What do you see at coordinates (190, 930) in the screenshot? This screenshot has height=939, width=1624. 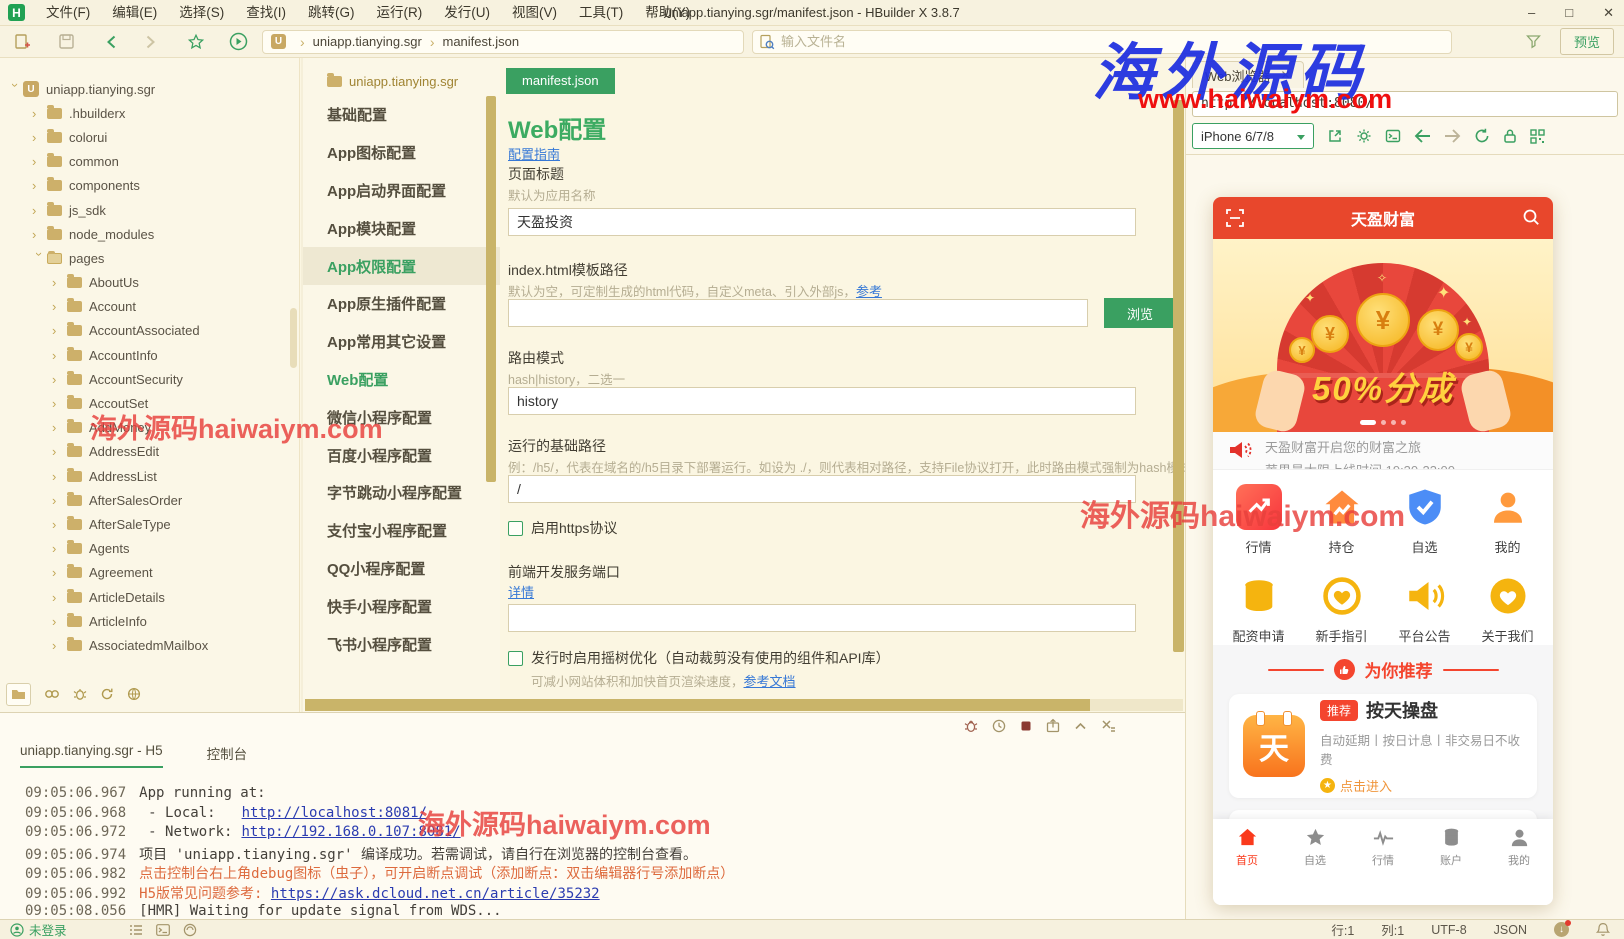 I see `record-icon` at bounding box center [190, 930].